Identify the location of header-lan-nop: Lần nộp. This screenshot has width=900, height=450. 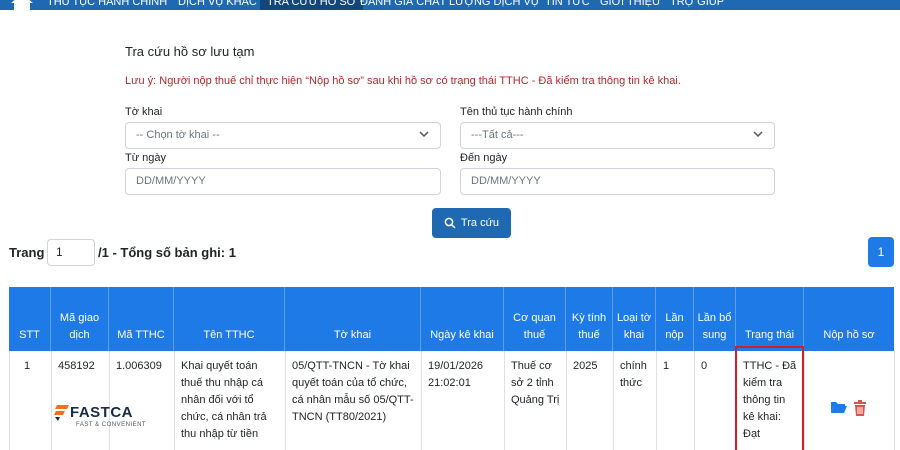
(675, 319).